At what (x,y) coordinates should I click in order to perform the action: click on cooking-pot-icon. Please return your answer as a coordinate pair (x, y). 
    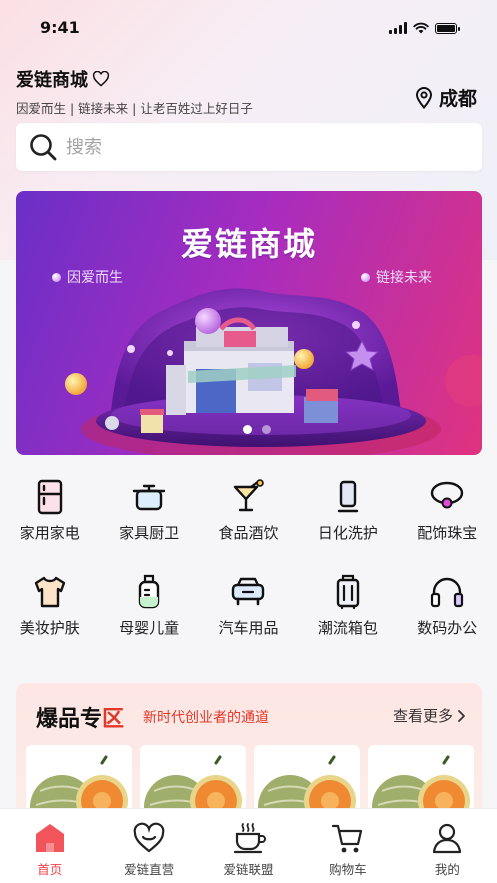
    Looking at the image, I should click on (149, 497).